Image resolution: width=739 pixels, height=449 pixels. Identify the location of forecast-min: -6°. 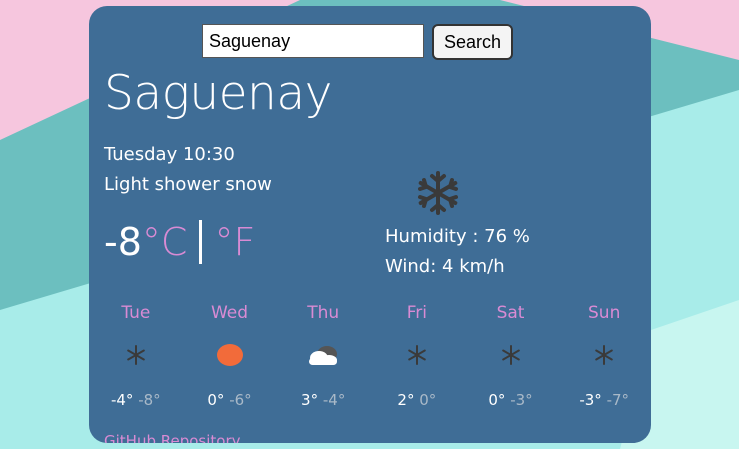
(240, 400).